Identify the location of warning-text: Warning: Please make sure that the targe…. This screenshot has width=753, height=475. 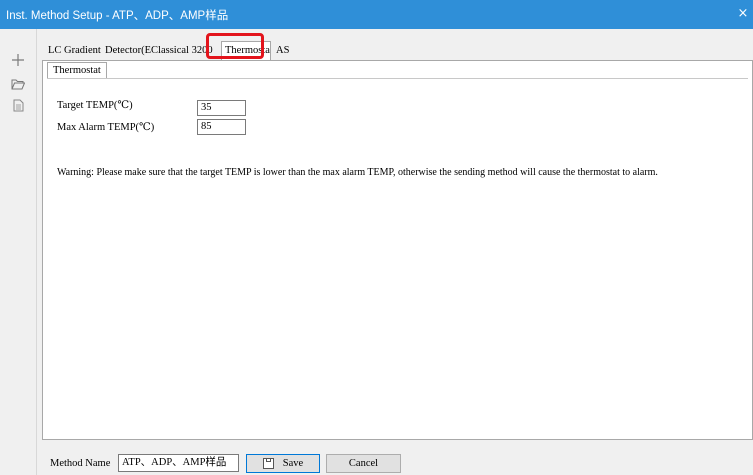
(357, 172).